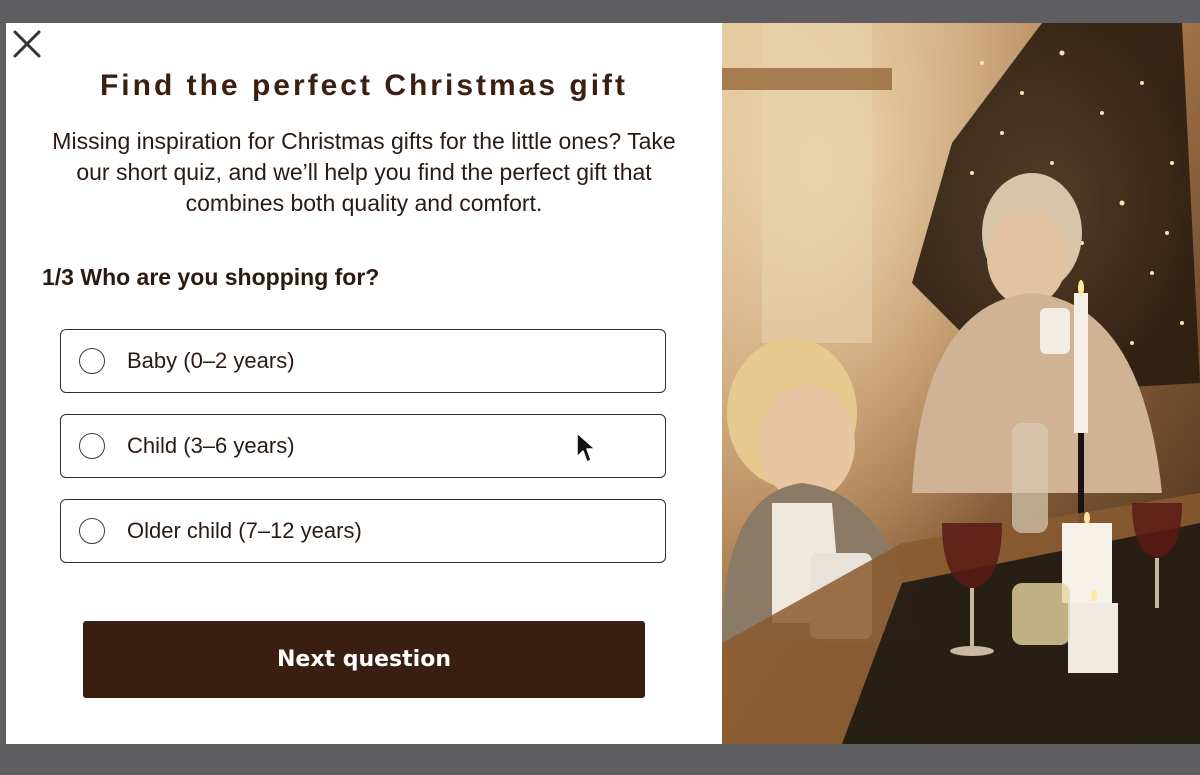 The image size is (1200, 775). Describe the element at coordinates (586, 448) in the screenshot. I see `mouse-cursor-icon` at that location.